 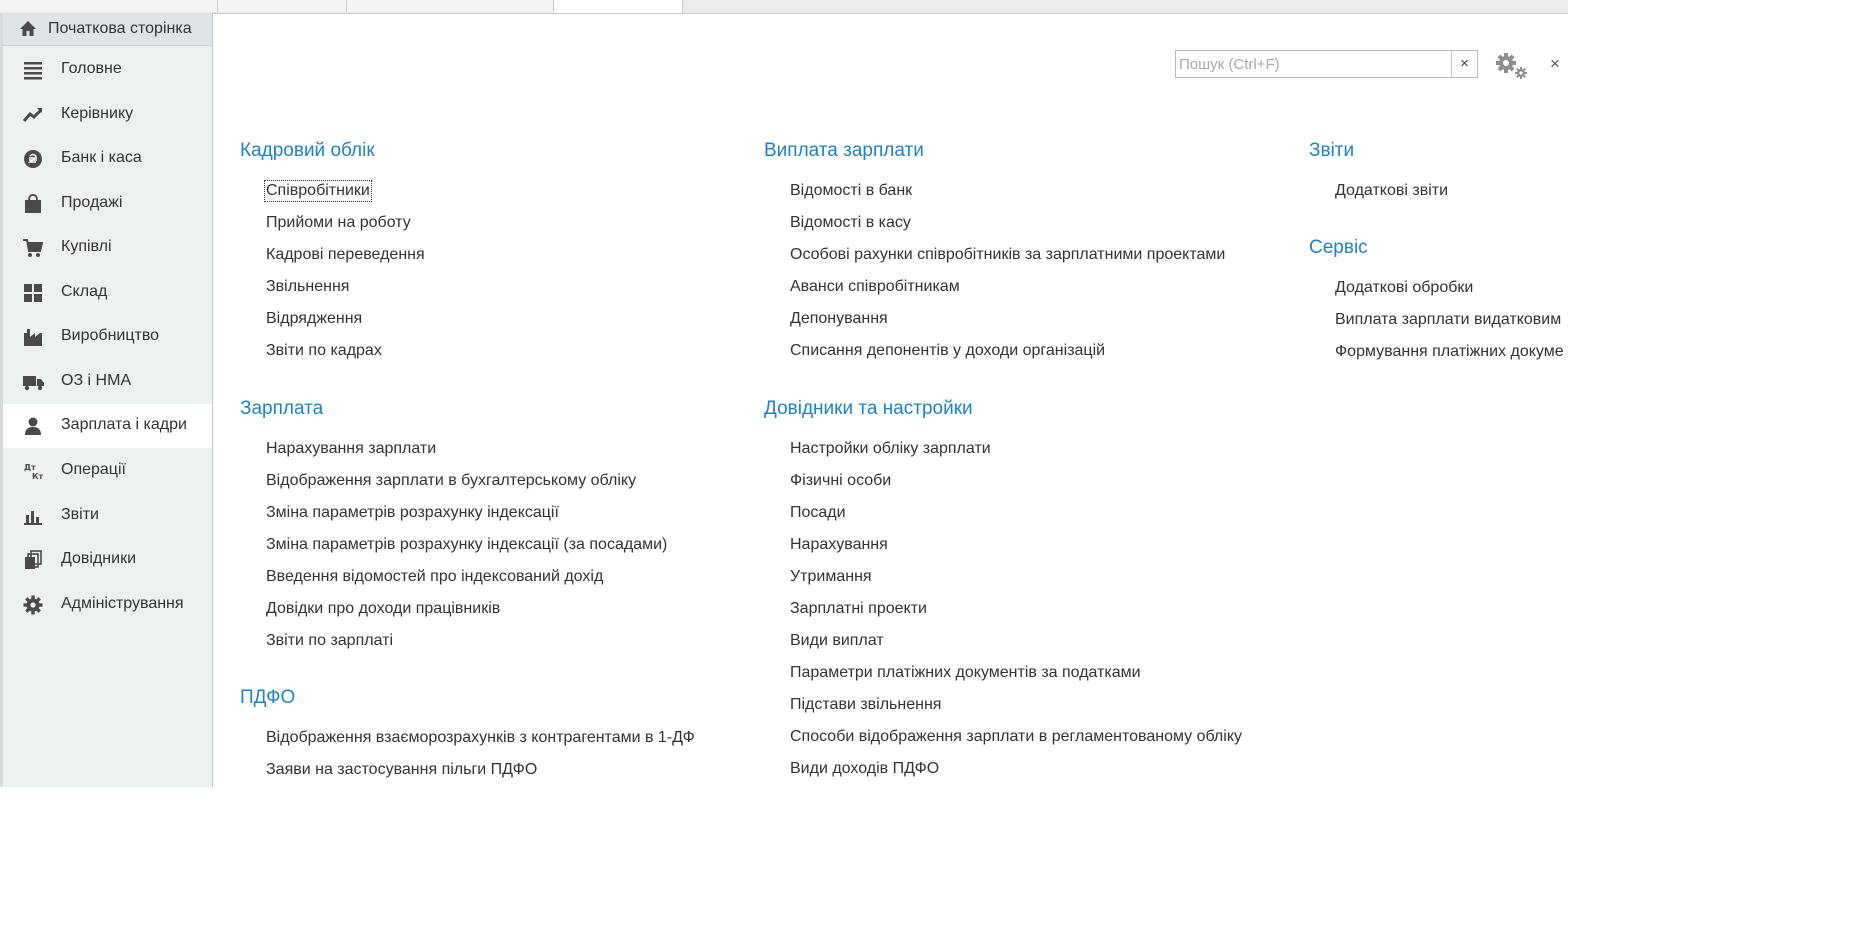 What do you see at coordinates (84, 291) in the screenshot?
I see `sidebar-item-label: Склад` at bounding box center [84, 291].